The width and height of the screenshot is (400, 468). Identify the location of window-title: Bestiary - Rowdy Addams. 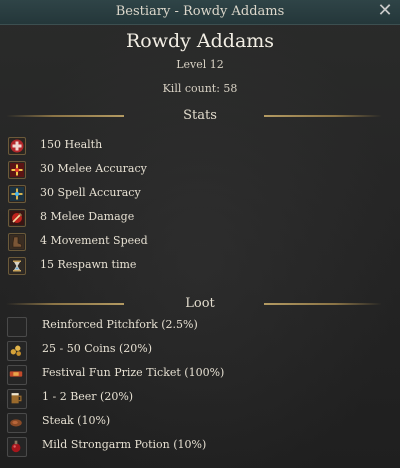
(200, 11).